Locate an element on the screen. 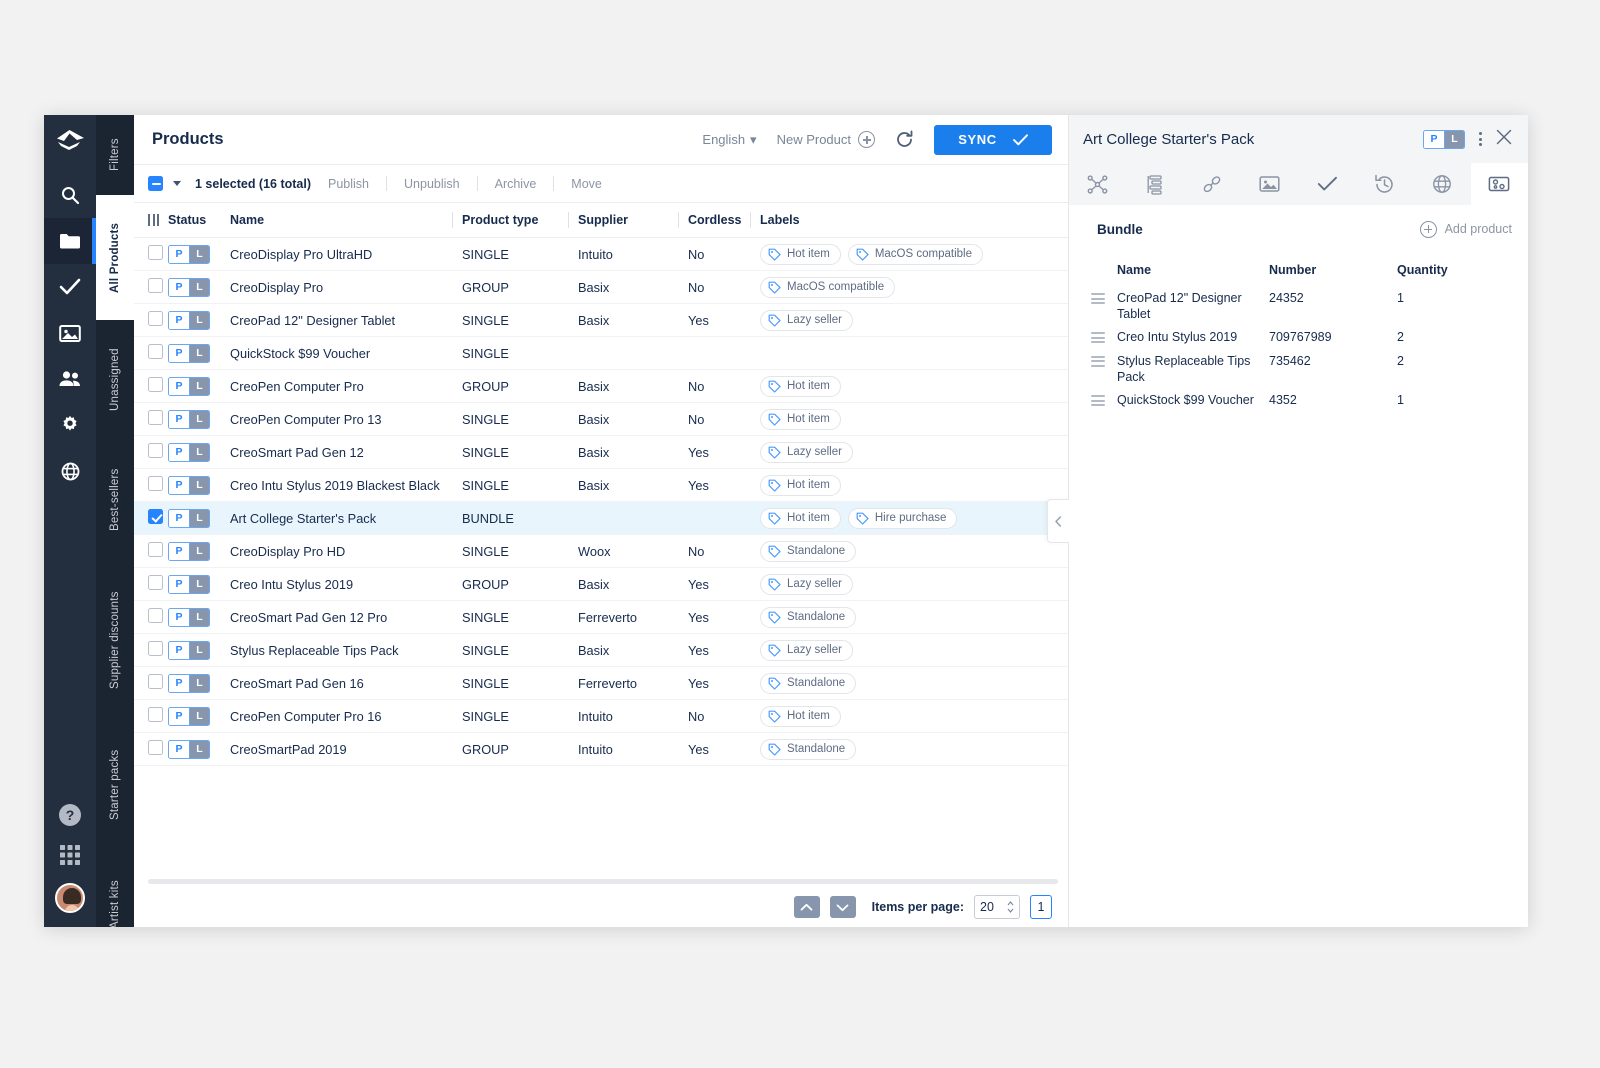 The width and height of the screenshot is (1600, 1068). row-name: Creo Intu Stylus 2019 is located at coordinates (346, 584).